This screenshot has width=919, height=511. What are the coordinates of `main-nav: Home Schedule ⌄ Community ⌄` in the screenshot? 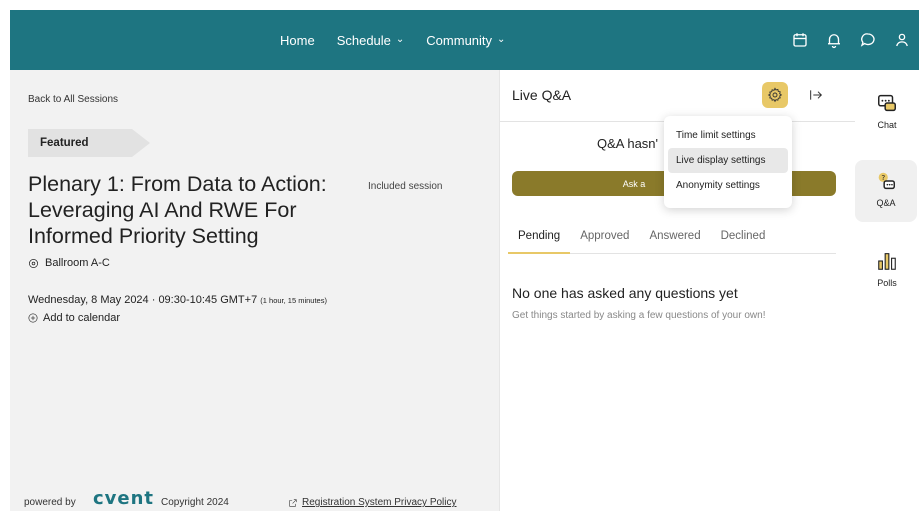 It's located at (403, 40).